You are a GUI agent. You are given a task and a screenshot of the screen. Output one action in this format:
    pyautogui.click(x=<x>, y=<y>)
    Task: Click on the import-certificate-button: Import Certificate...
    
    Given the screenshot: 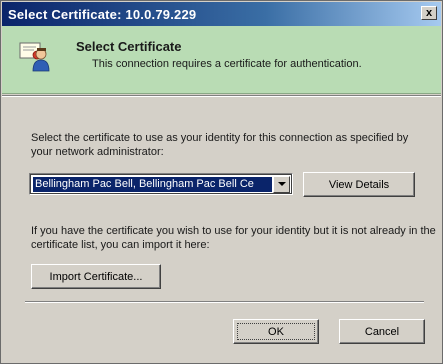 What is the action you would take?
    pyautogui.click(x=96, y=276)
    